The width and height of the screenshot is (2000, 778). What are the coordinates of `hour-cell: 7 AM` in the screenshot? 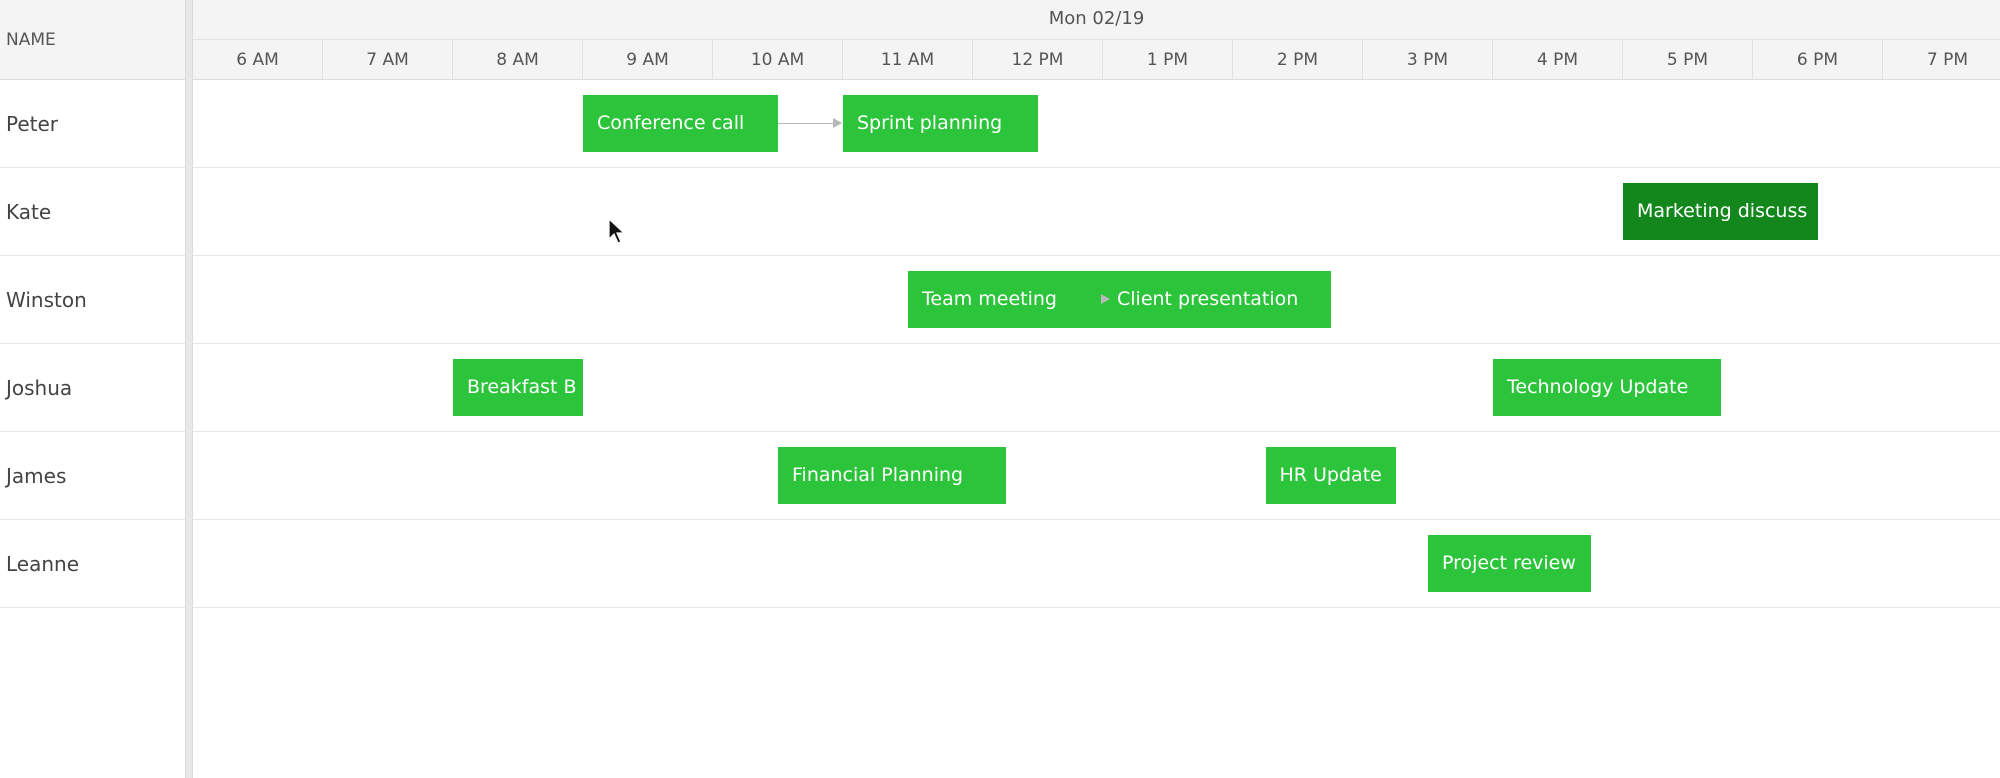 It's located at (388, 60).